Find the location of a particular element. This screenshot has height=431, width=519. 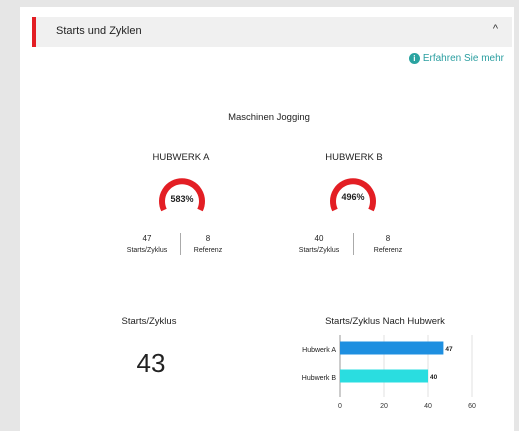

data-label: 40 is located at coordinates (434, 377).